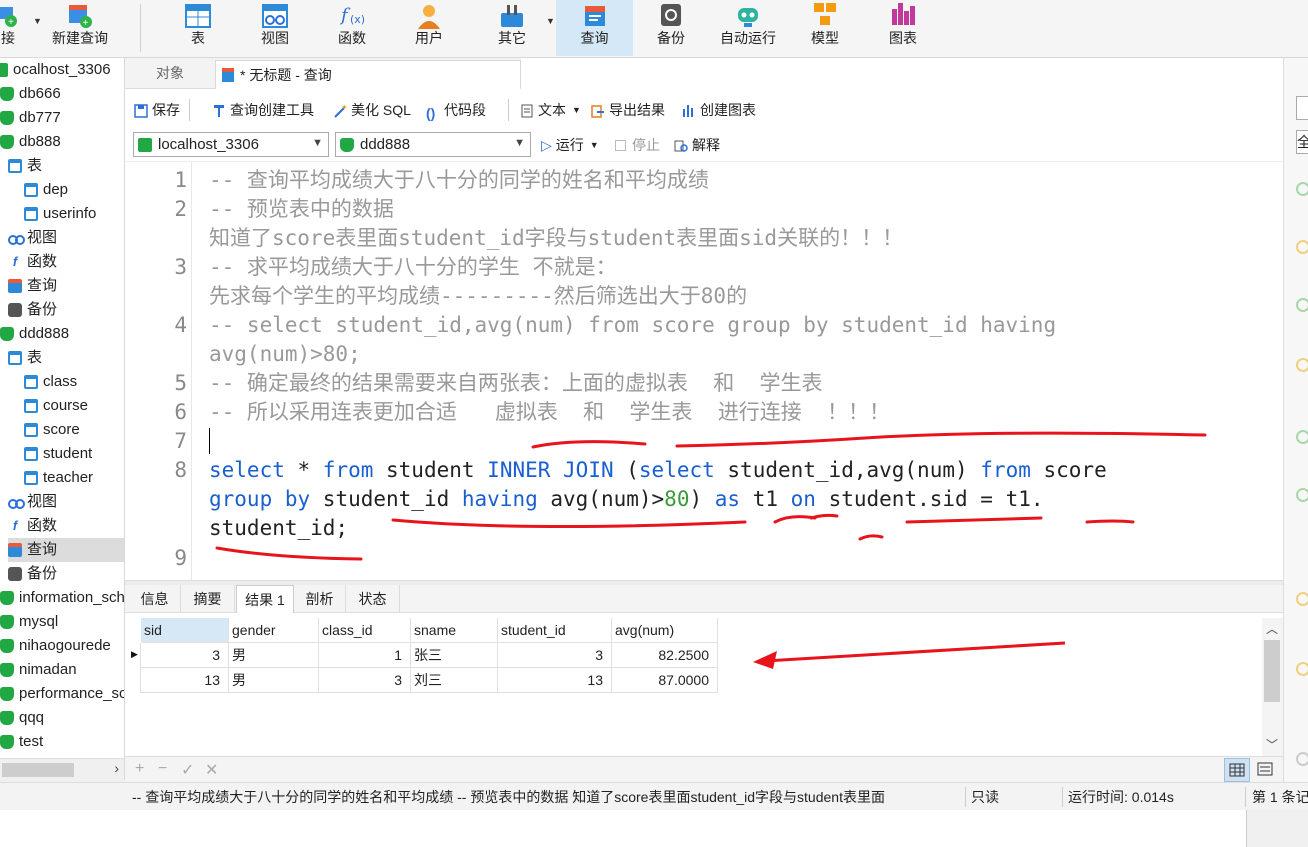 Image resolution: width=1308 pixels, height=847 pixels. Describe the element at coordinates (352, 28) in the screenshot. I see `toolbar-function-button: f (x) 函数` at that location.